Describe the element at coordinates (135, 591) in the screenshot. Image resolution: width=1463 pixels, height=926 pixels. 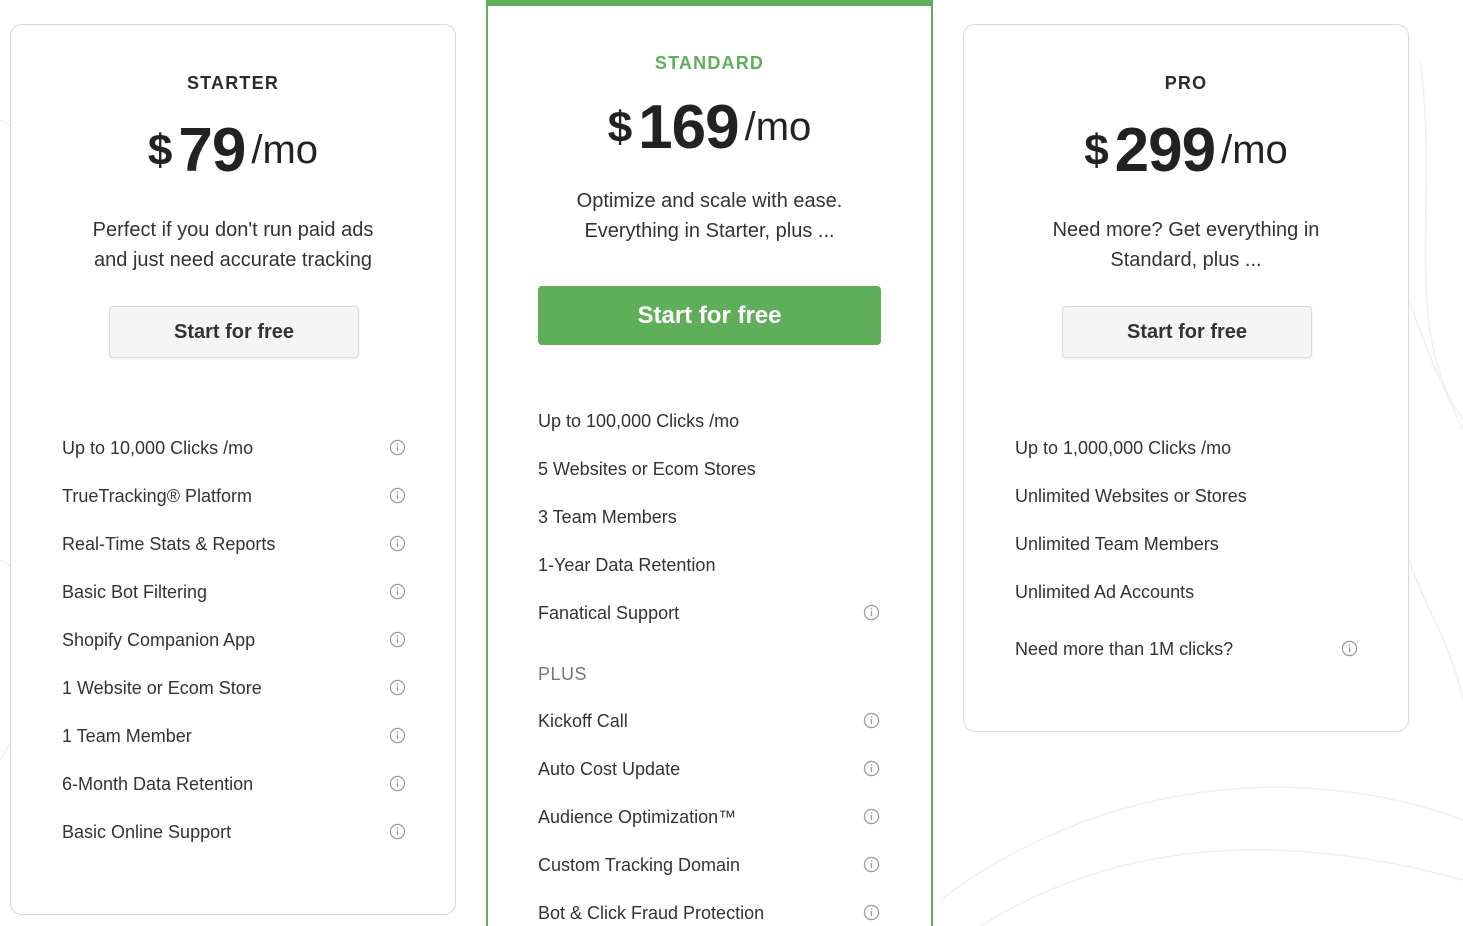
I see `feature-label: Basic Bot Filtering` at that location.